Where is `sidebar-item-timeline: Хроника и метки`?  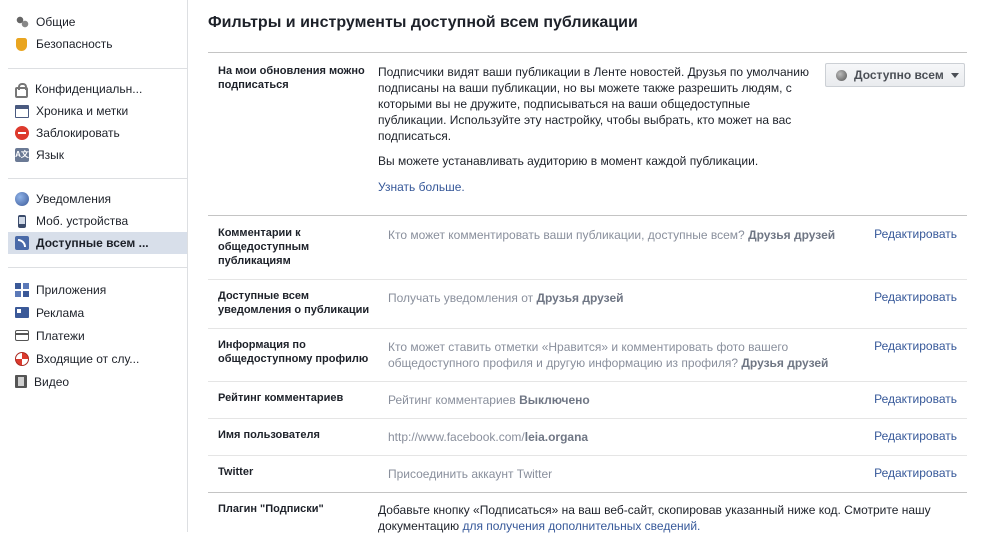
sidebar-item-timeline: Хроника и метки is located at coordinates (97, 111).